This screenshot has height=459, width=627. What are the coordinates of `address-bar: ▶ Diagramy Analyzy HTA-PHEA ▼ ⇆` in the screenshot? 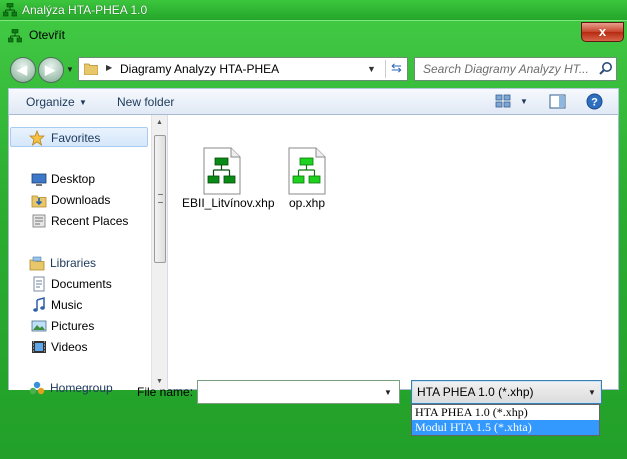 It's located at (243, 69).